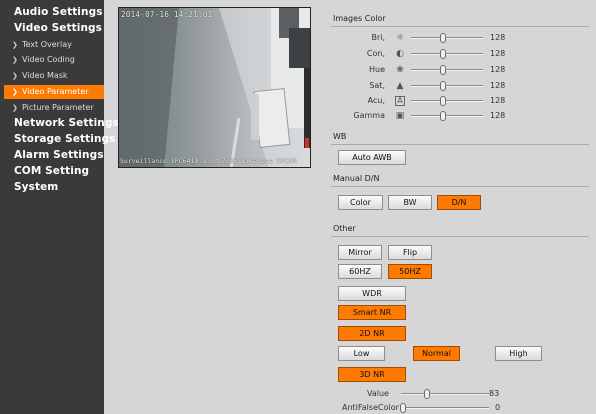 The image size is (596, 414). I want to click on color-mode-button: Color, so click(360, 202).